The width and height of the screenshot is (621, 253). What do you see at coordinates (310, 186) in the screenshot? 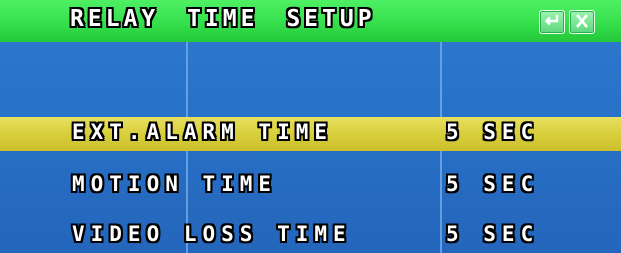
I see `menu-row-motion-time: MOTION TIME 5 SEC` at bounding box center [310, 186].